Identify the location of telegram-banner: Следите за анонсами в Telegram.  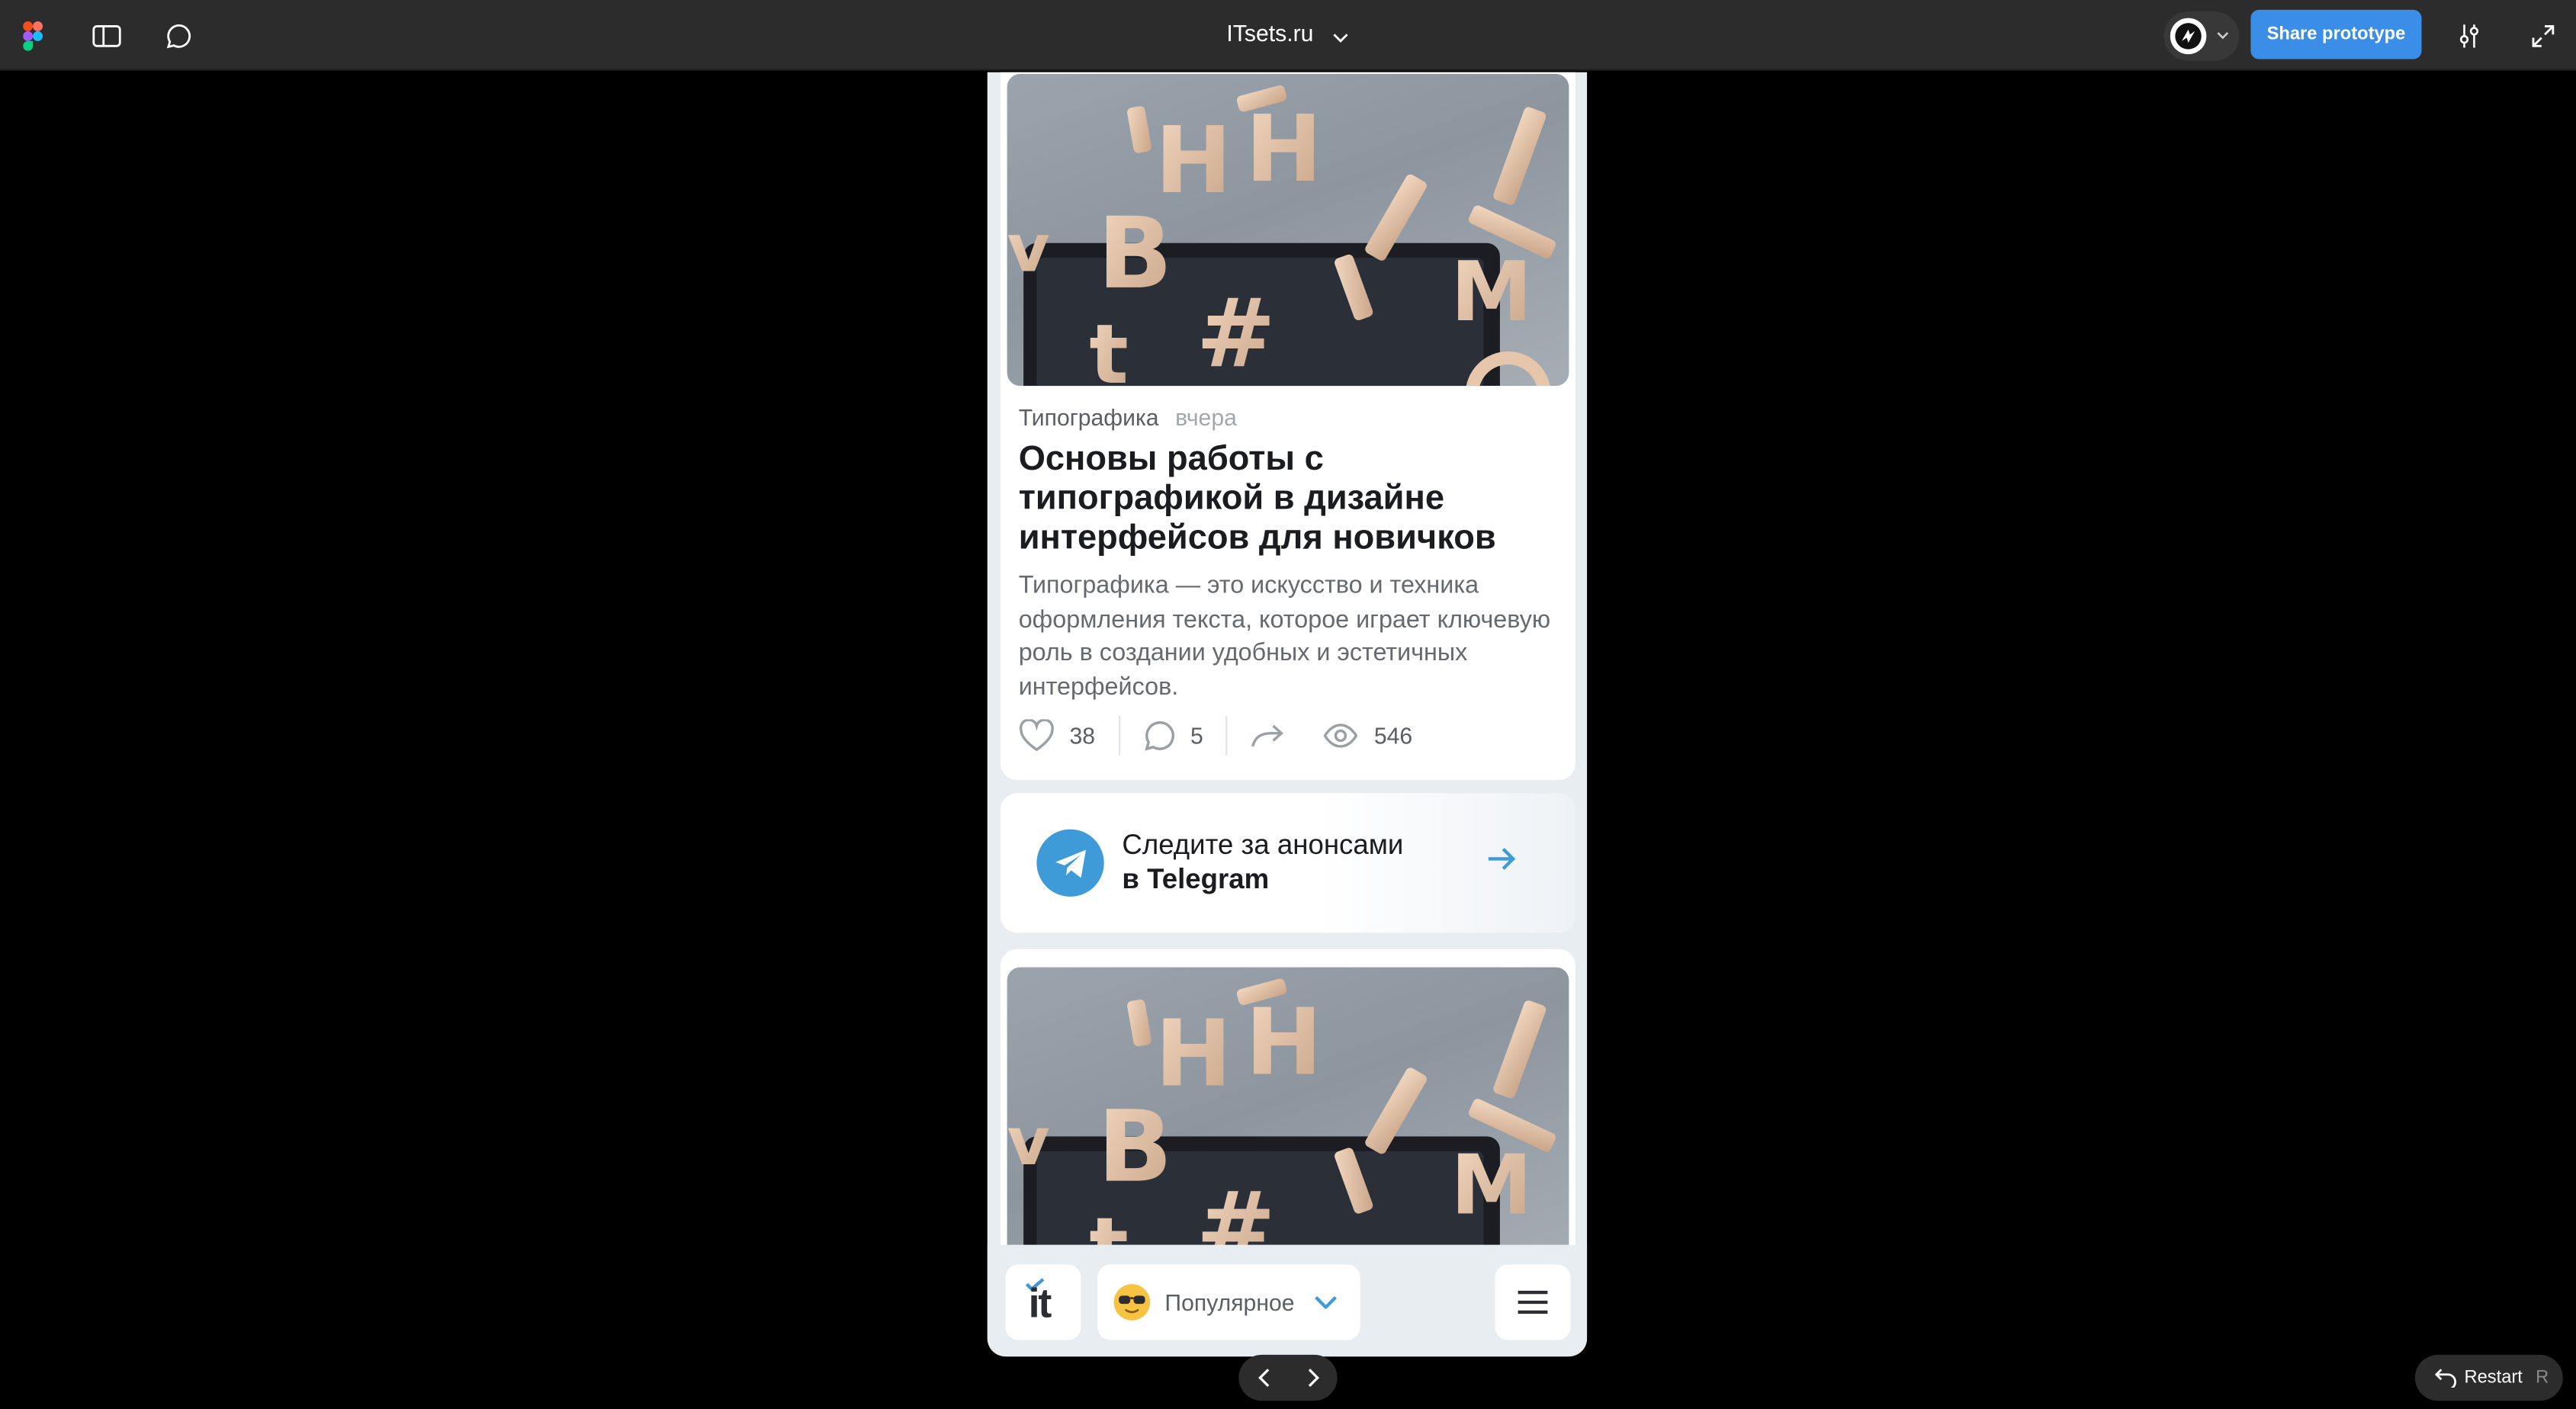
(1288, 863).